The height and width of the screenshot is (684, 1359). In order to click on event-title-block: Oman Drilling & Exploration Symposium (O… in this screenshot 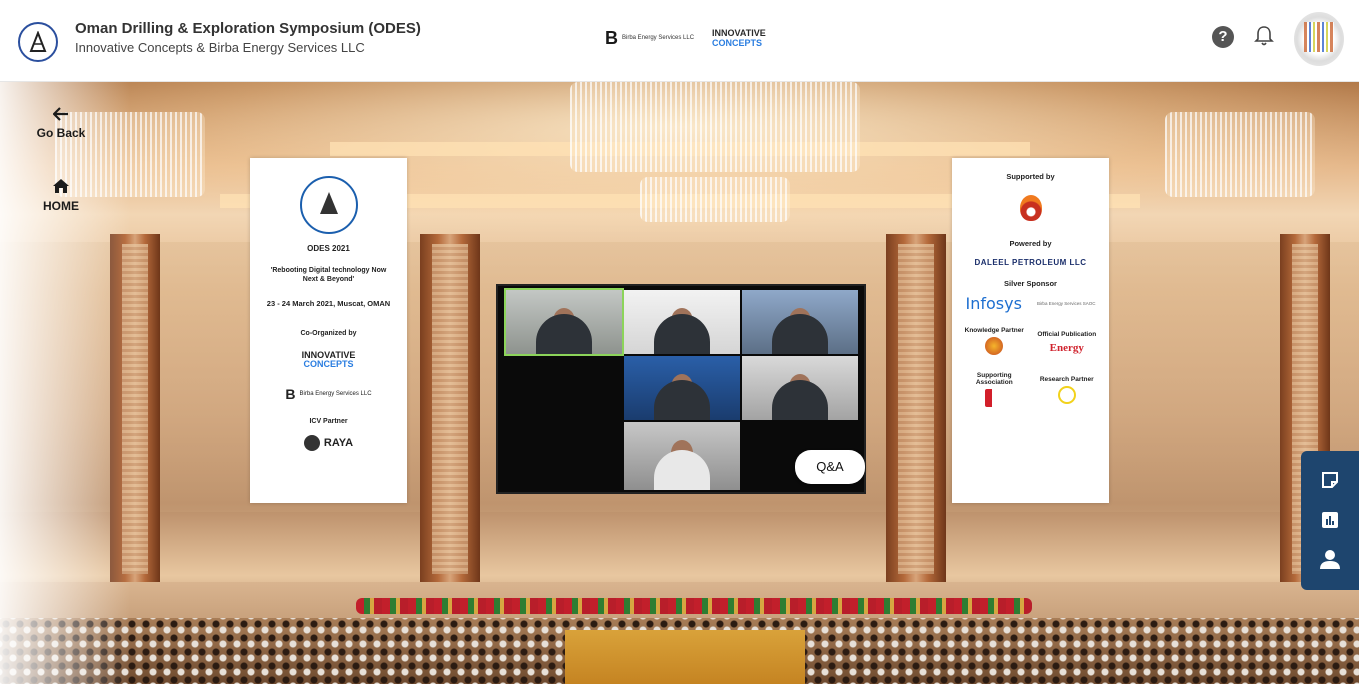, I will do `click(248, 37)`.